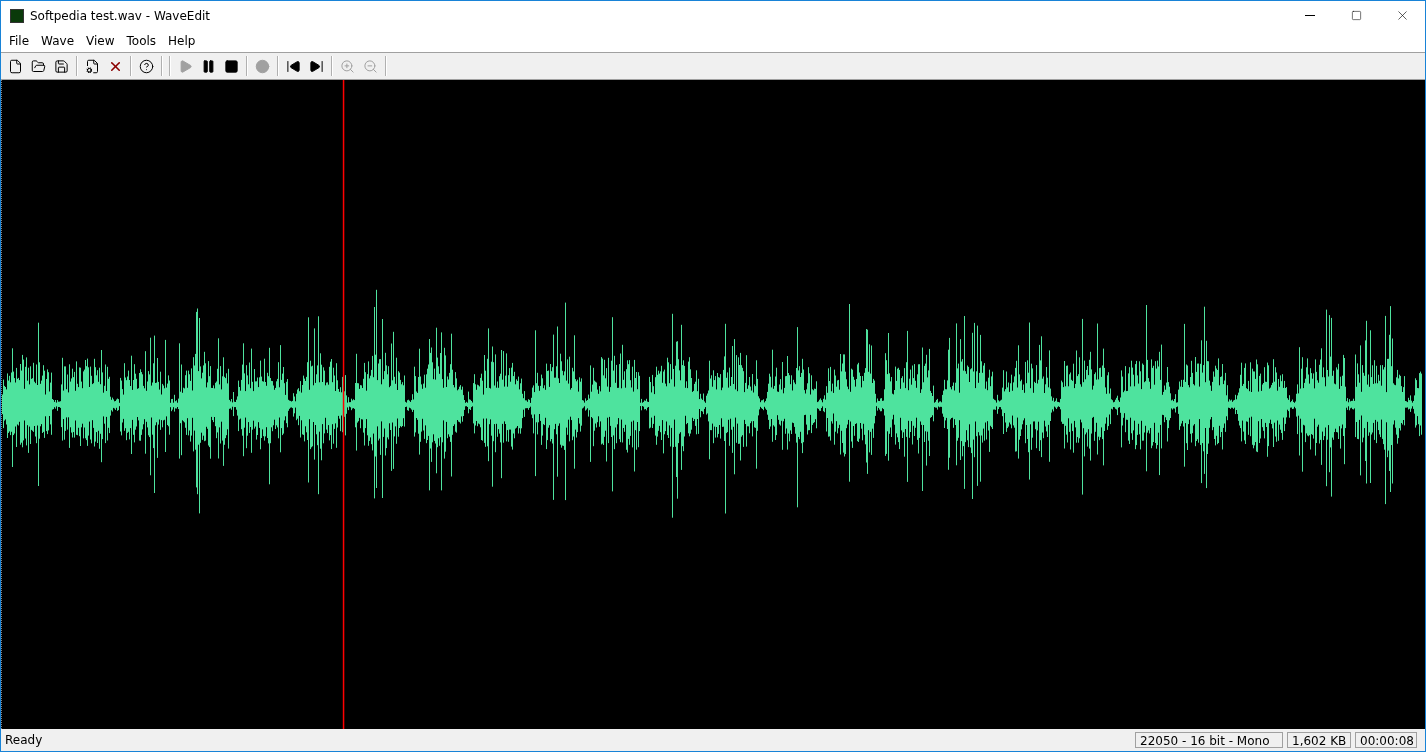 This screenshot has height=752, width=1426. Describe the element at coordinates (121, 15) in the screenshot. I see `window-title: Softpedia test.wav - WaveEdit` at that location.